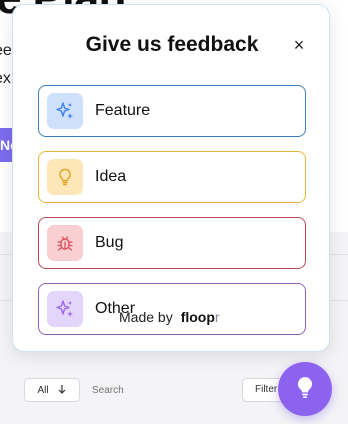 The image size is (348, 424). I want to click on brand-logo: floopr, so click(200, 317).